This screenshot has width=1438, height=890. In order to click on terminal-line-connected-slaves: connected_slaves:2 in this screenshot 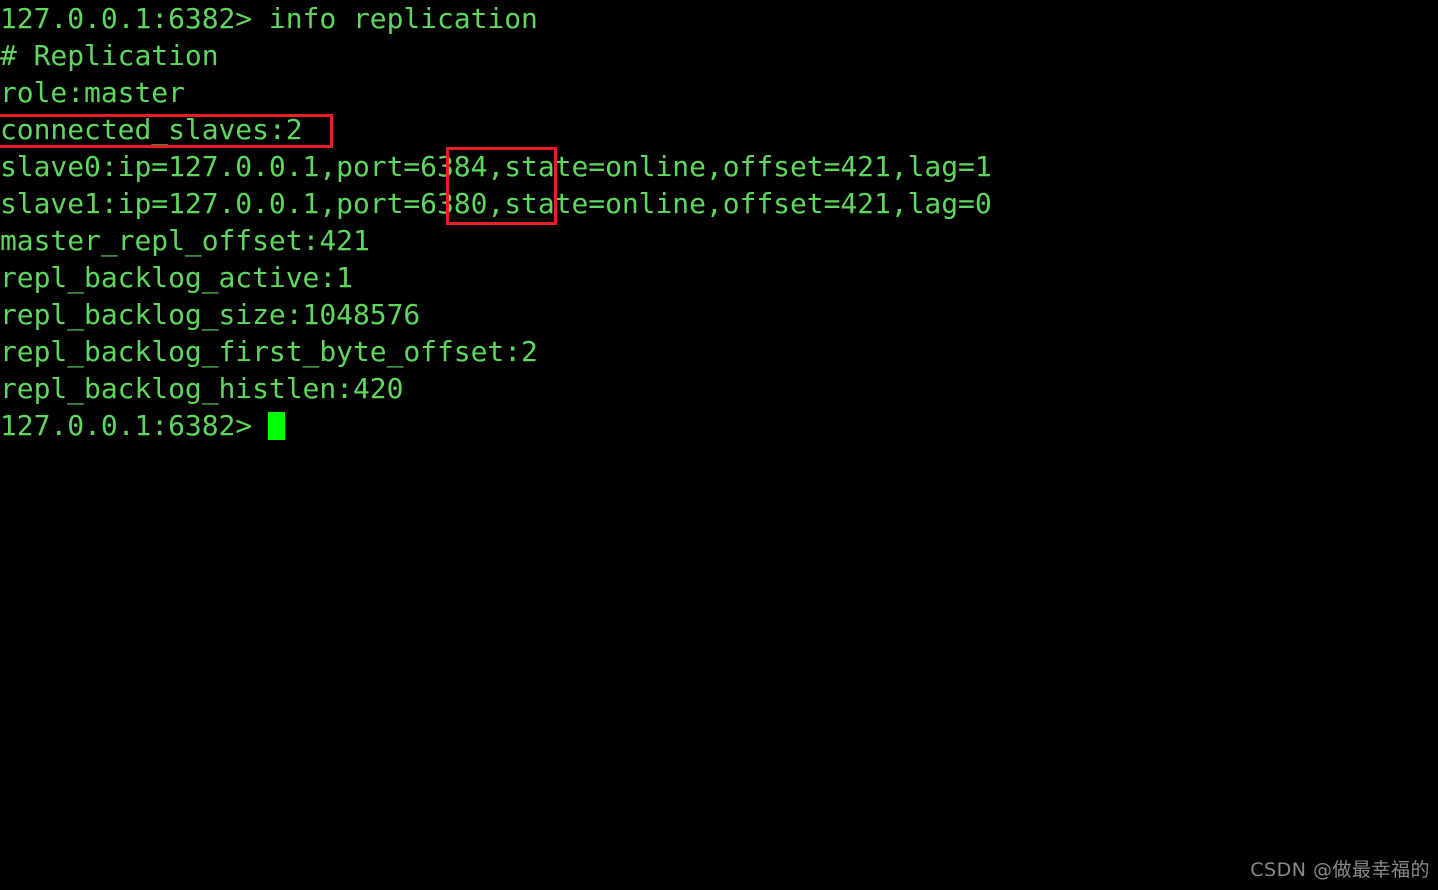, I will do `click(151, 129)`.